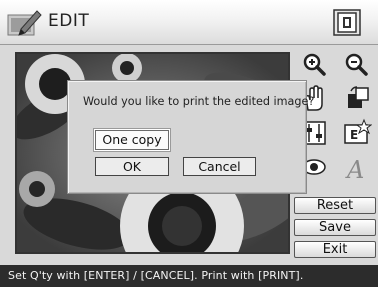 Image resolution: width=378 pixels, height=287 pixels. I want to click on filter-icon: E, so click(357, 133).